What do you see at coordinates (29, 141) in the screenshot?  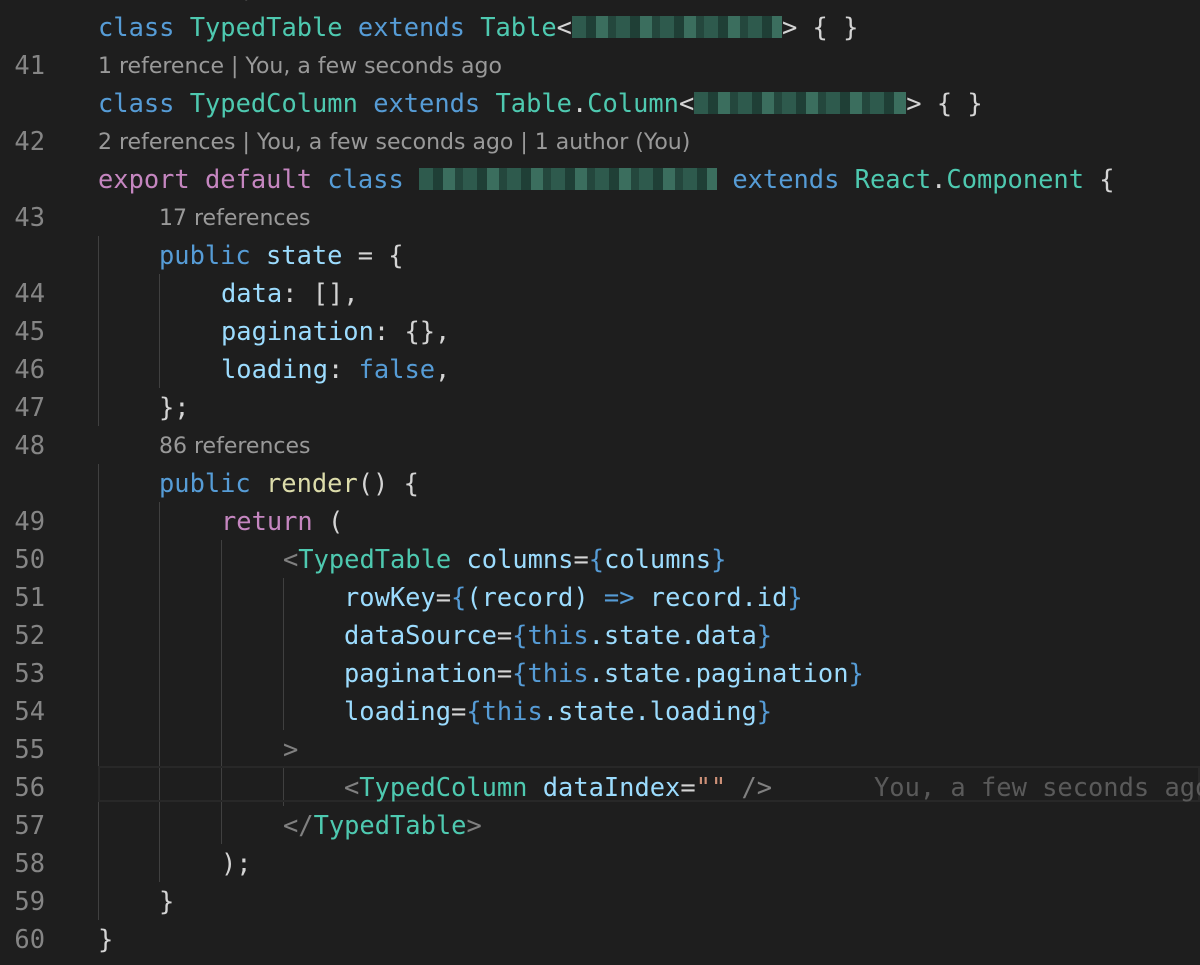 I see `line-number: 42` at bounding box center [29, 141].